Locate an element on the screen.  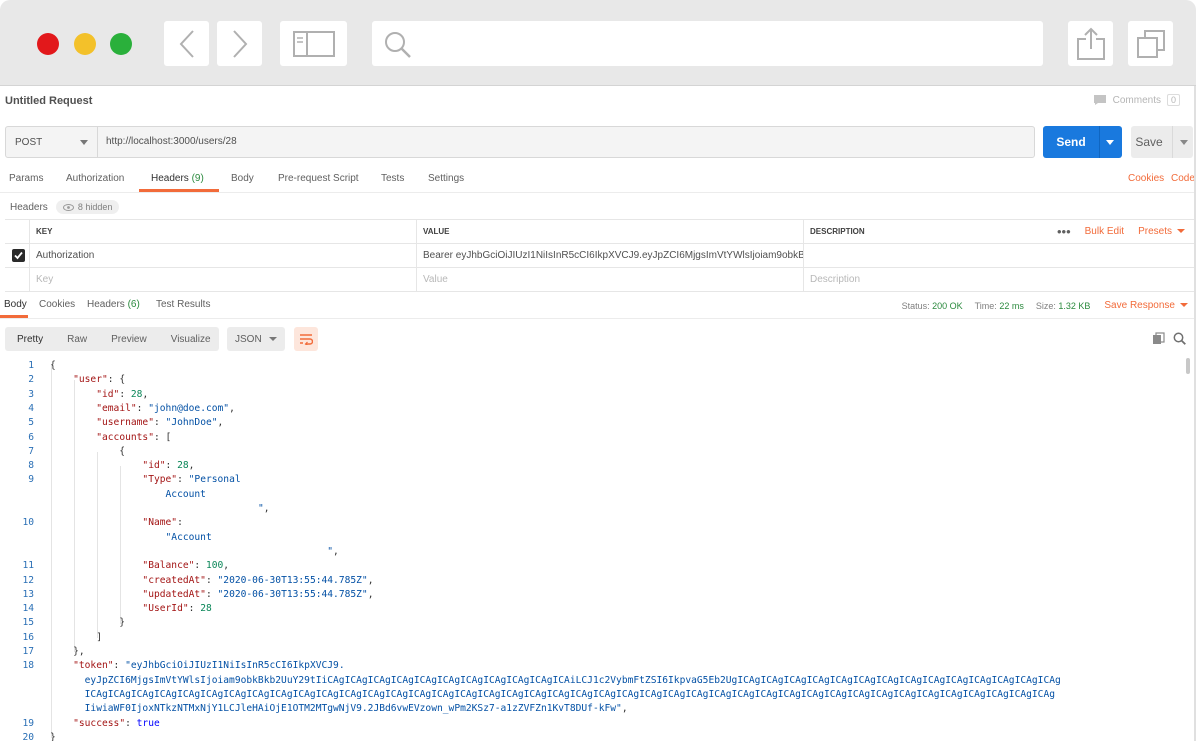
tab-tests: Tests is located at coordinates (392, 178).